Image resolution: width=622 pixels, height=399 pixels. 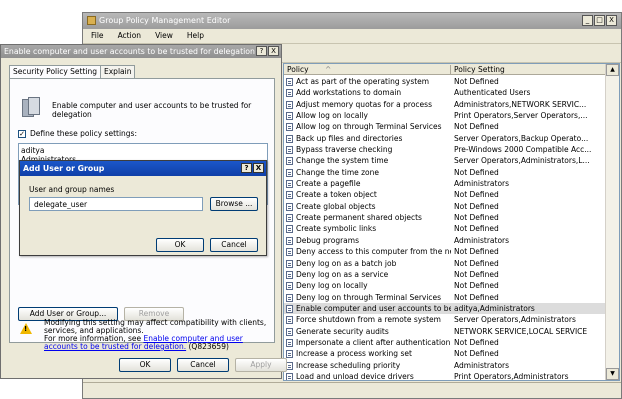 I want to click on tab-strip: Security Policy Setting Explain, so click(x=72, y=72).